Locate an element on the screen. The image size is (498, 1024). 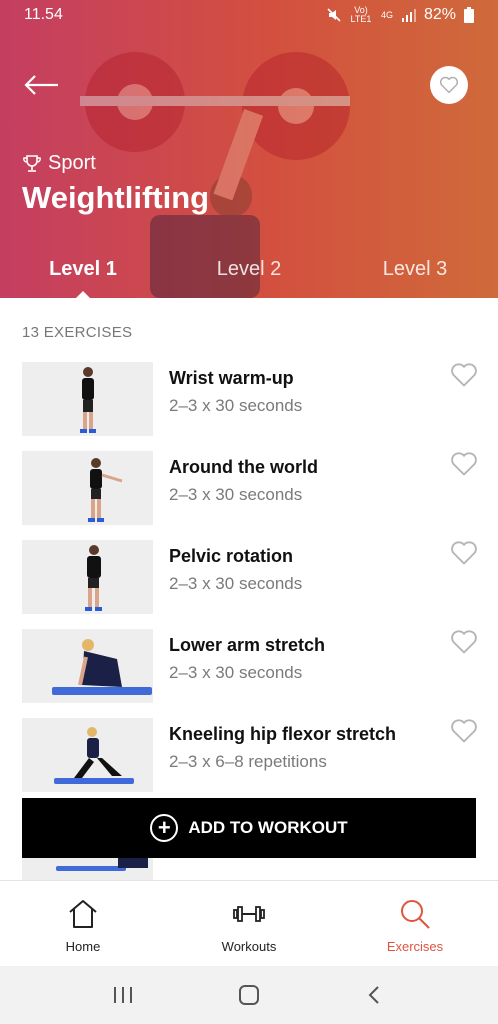
exercise-name: Kneeling hip flexor stretch is located at coordinates (283, 734).